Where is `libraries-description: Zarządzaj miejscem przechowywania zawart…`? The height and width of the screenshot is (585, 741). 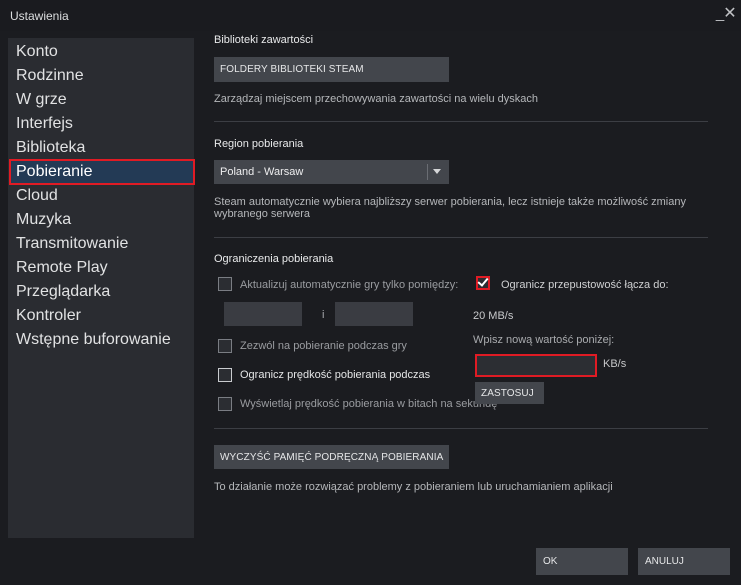 libraries-description: Zarządzaj miejscem przechowywania zawart… is located at coordinates (376, 99).